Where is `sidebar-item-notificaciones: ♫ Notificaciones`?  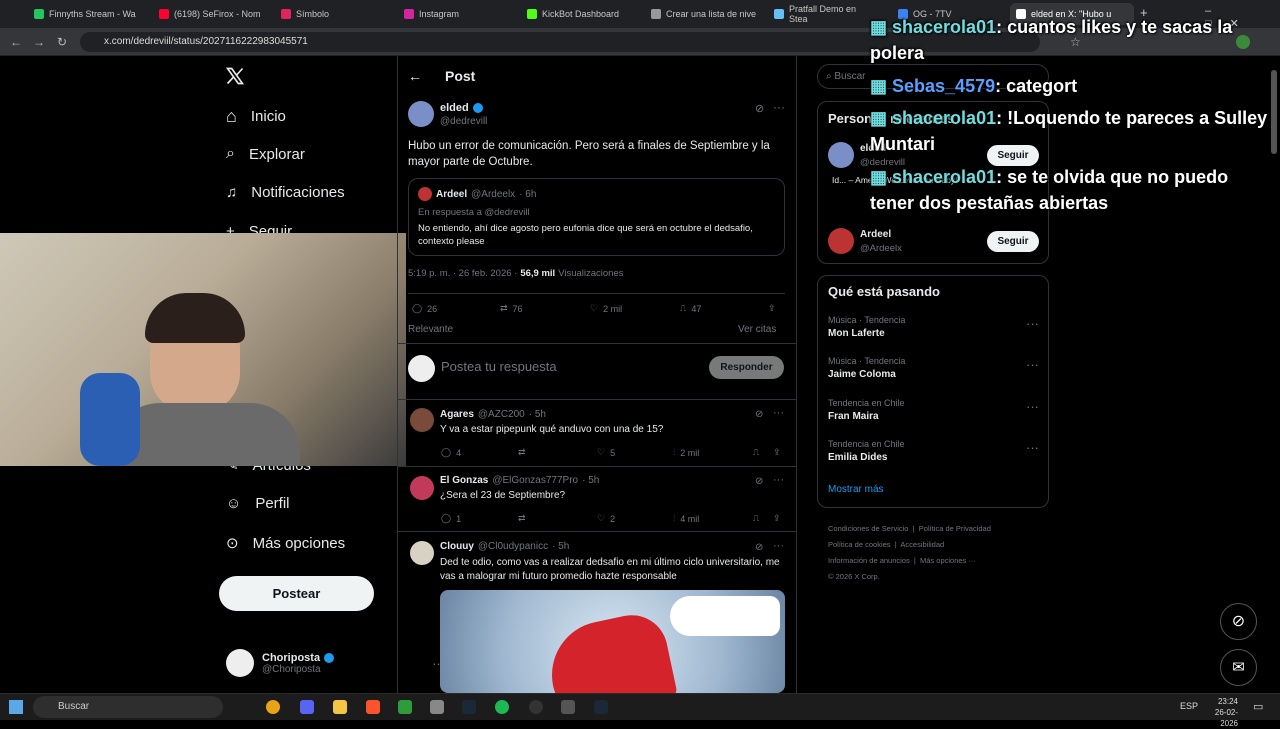
sidebar-item-notificaciones: ♫ Notificaciones is located at coordinates (285, 192).